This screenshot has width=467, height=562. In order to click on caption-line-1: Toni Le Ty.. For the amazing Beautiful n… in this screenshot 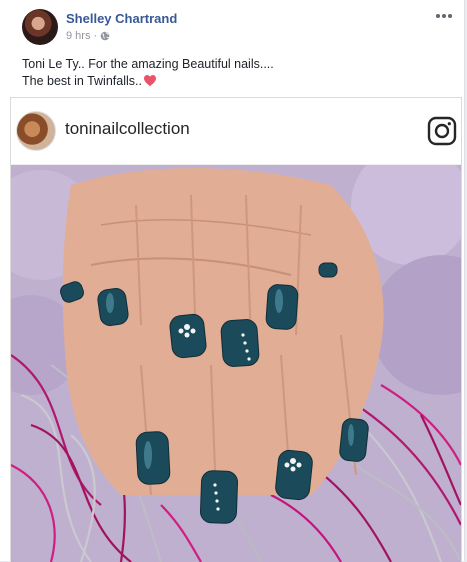, I will do `click(148, 64)`.